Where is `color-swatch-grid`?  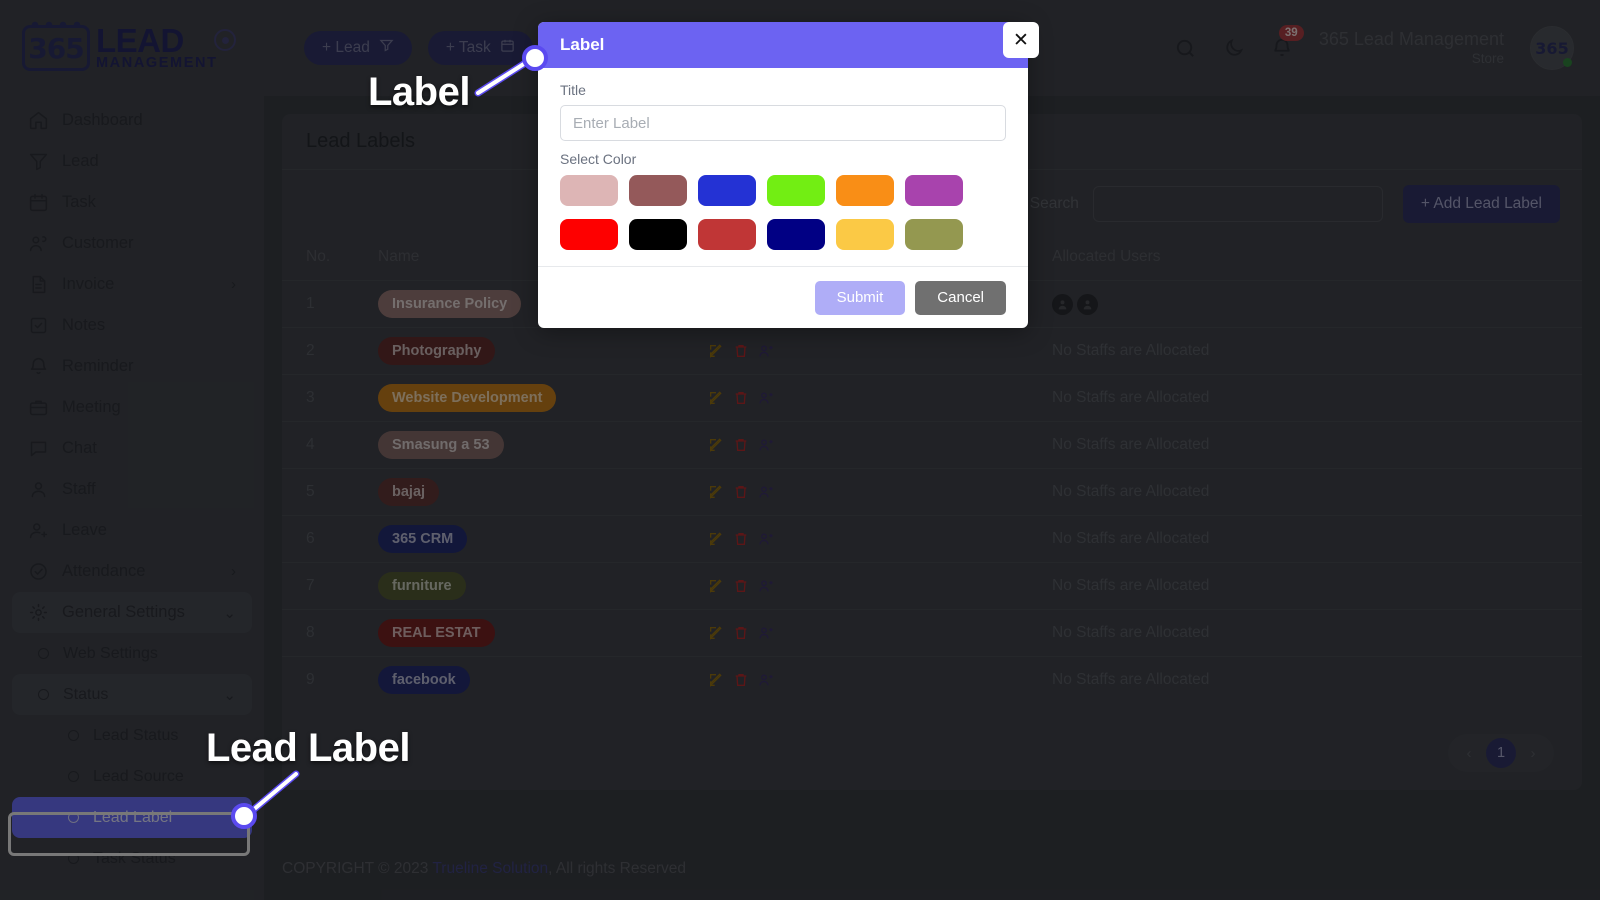
color-swatch-grid is located at coordinates (783, 219).